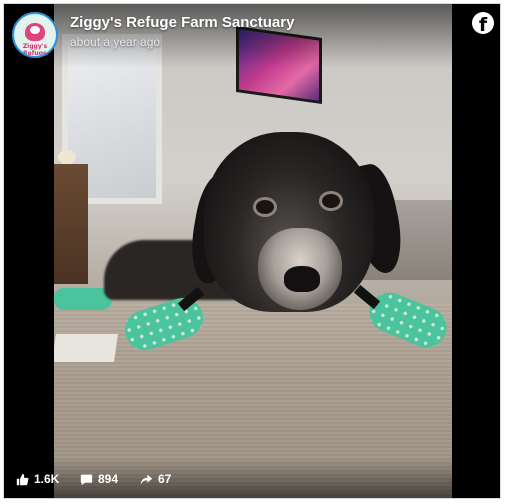  What do you see at coordinates (35, 30) in the screenshot?
I see `pig-icon` at bounding box center [35, 30].